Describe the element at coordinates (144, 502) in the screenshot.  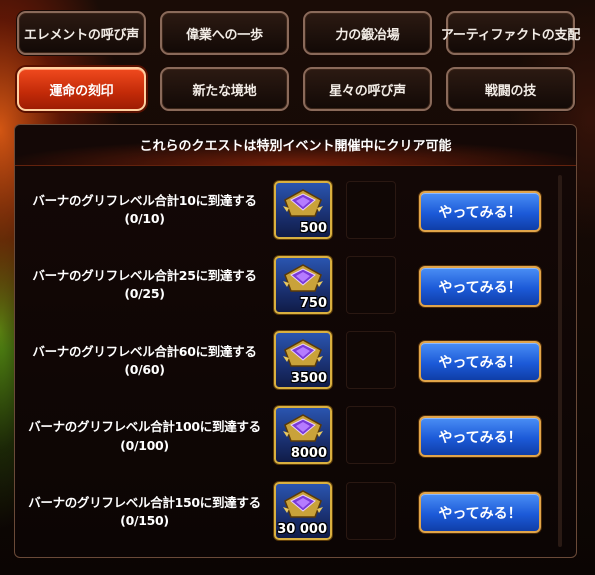
I see `quest-title: バーナのグリフレベル合計150に到達する` at that location.